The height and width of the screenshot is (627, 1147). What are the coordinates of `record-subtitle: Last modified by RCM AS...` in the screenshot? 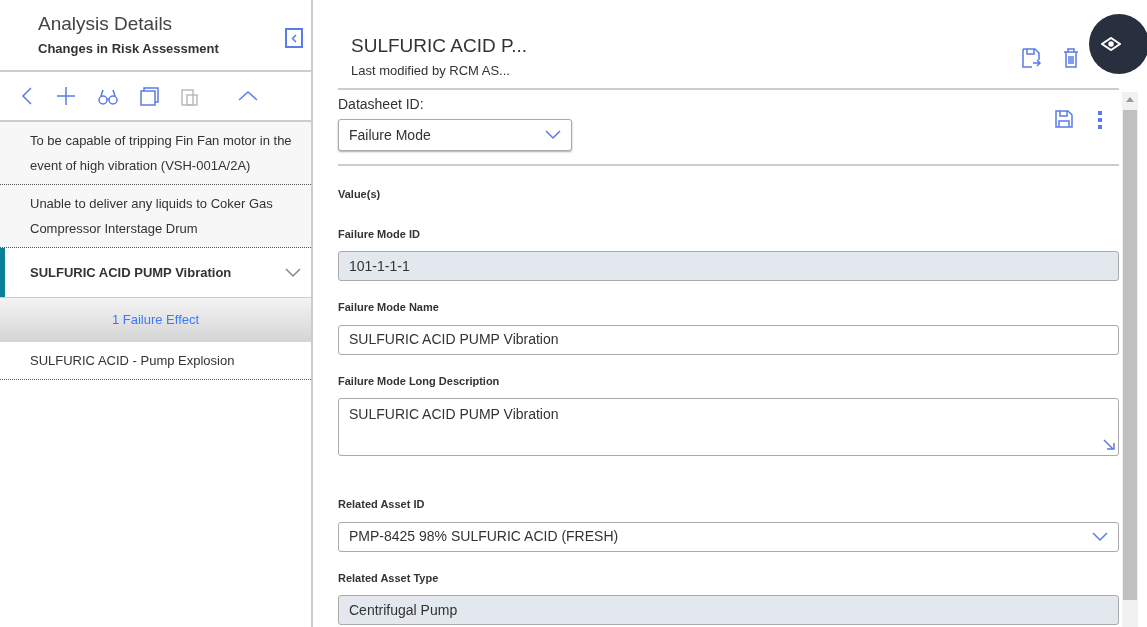 It's located at (431, 70).